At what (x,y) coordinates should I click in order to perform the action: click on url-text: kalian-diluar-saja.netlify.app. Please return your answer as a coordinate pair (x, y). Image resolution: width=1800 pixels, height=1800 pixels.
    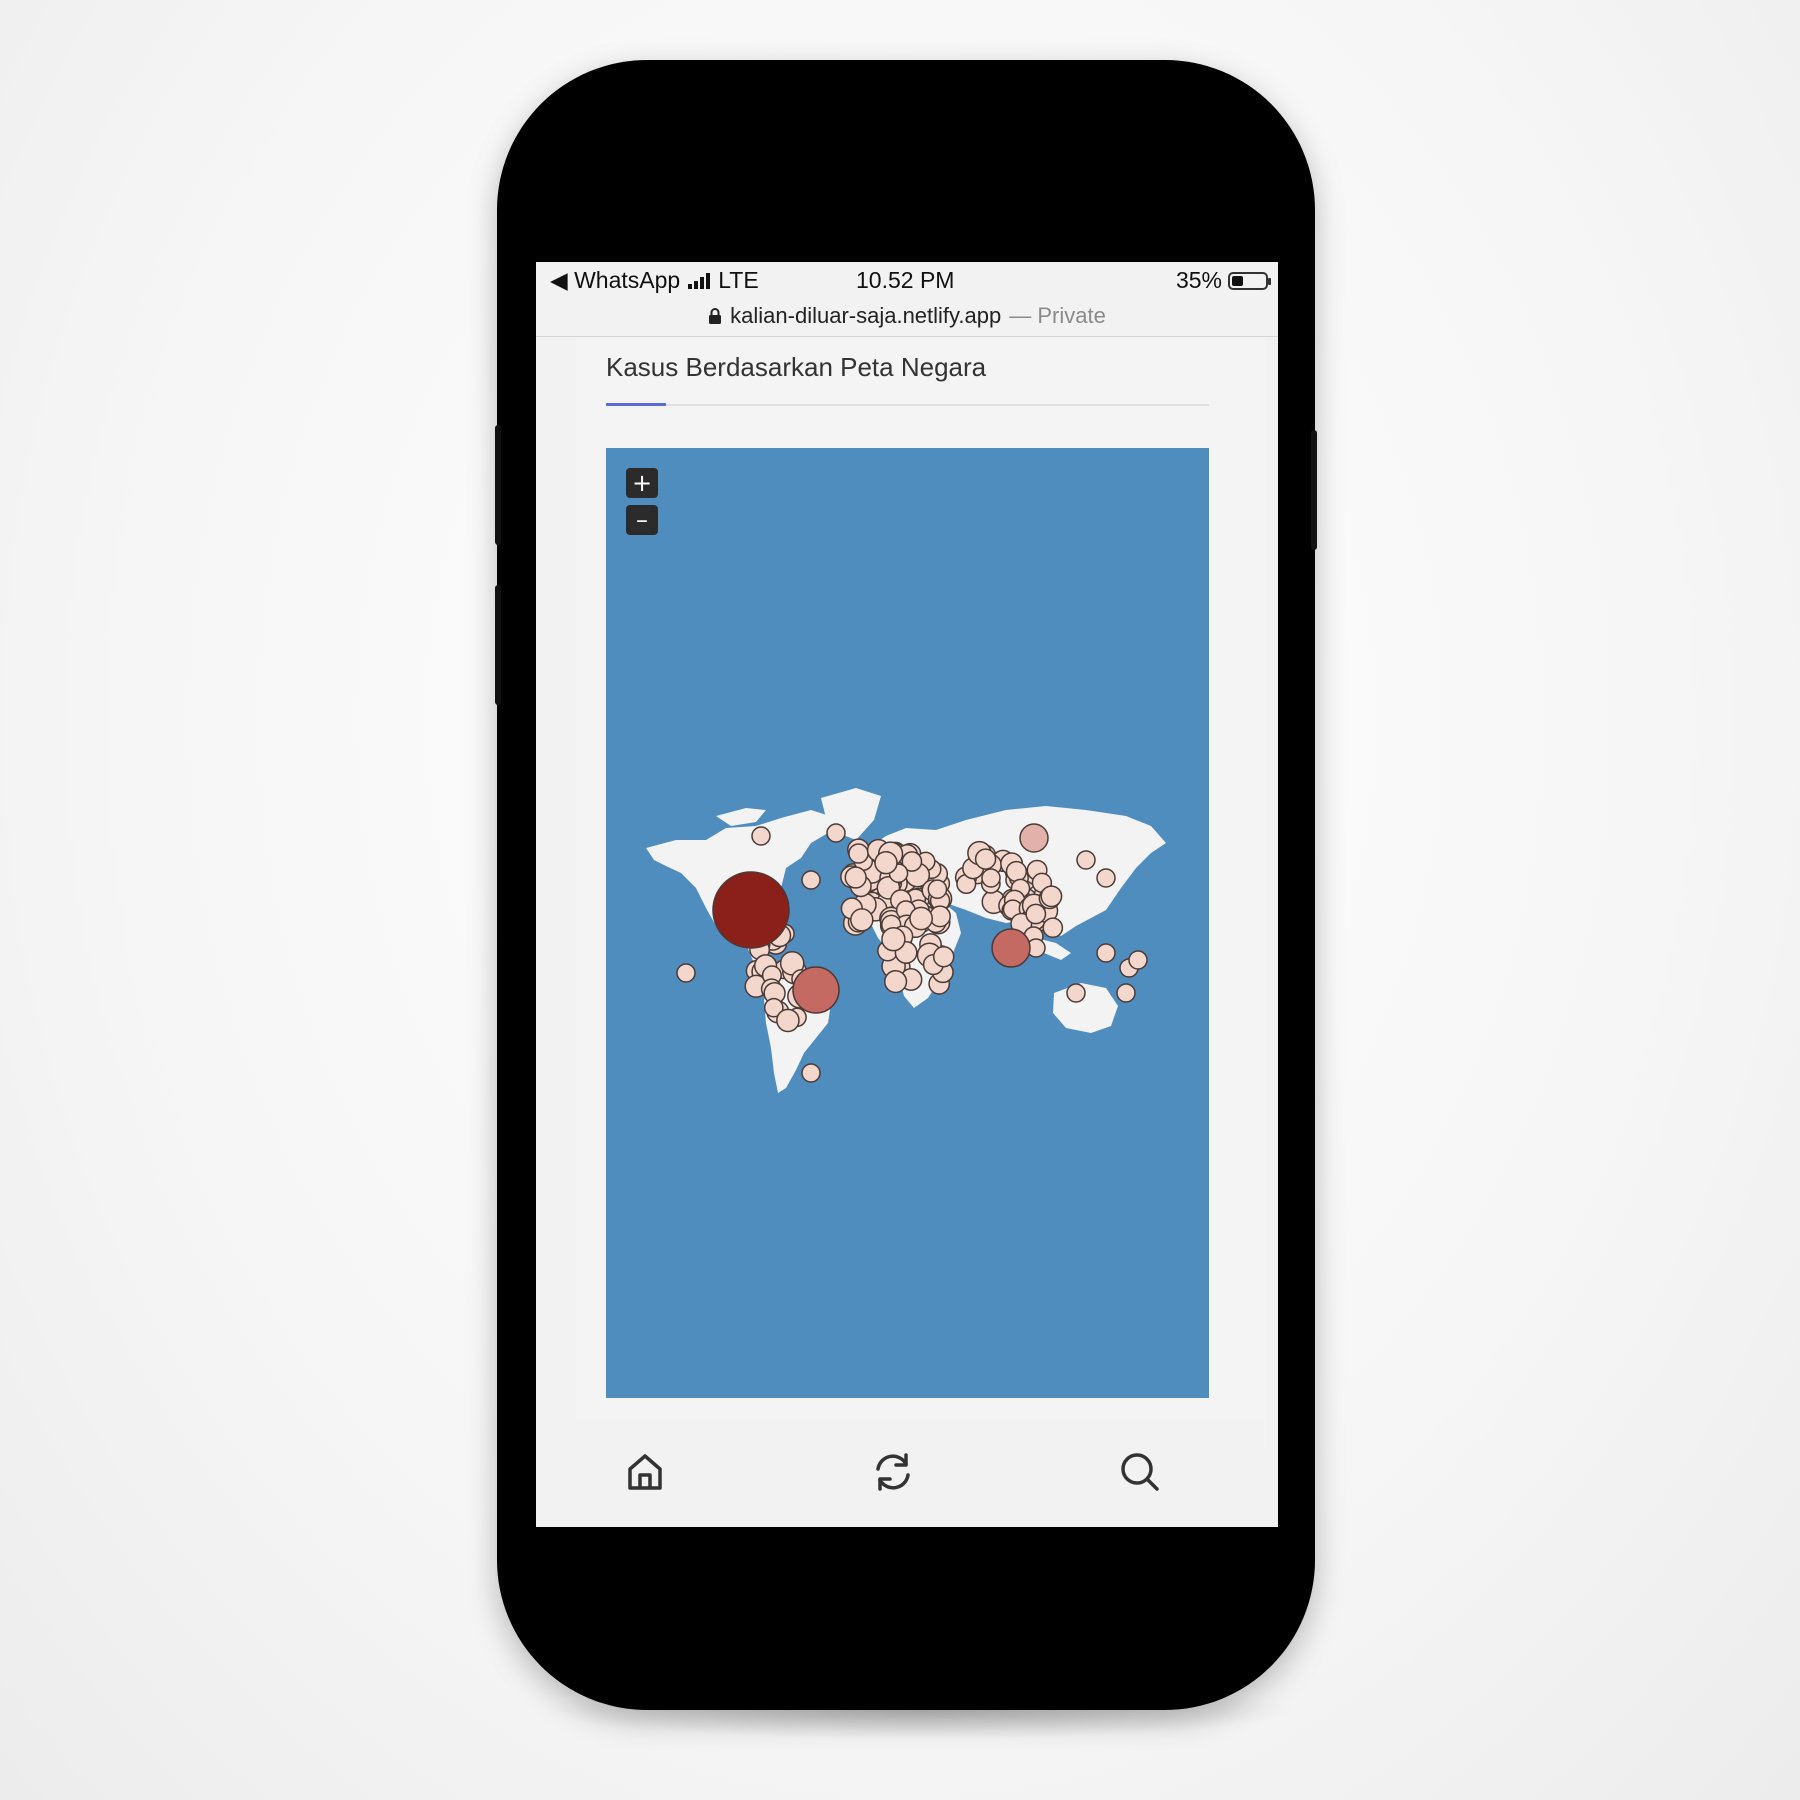
    Looking at the image, I should click on (866, 315).